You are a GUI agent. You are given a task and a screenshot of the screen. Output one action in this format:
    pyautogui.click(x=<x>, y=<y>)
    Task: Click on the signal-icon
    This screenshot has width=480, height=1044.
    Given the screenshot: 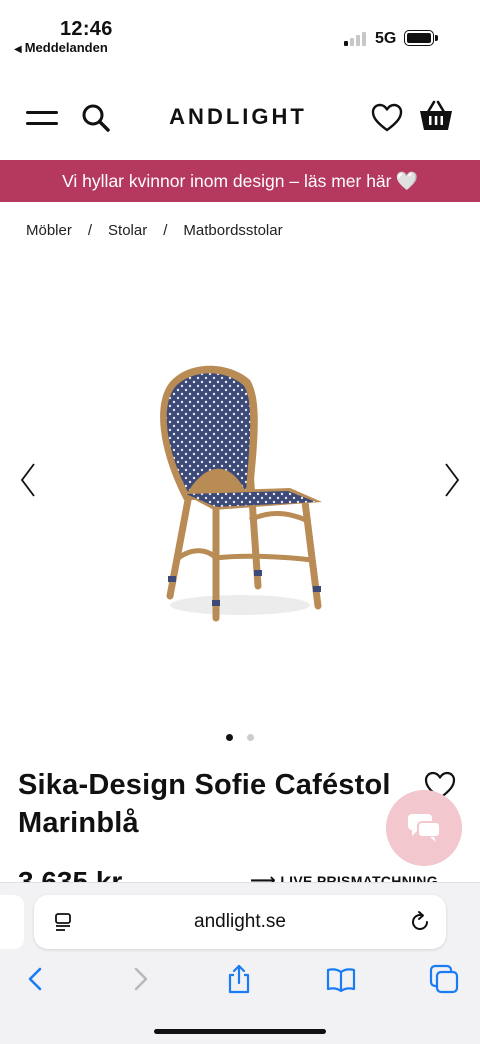 What is the action you would take?
    pyautogui.click(x=356, y=39)
    